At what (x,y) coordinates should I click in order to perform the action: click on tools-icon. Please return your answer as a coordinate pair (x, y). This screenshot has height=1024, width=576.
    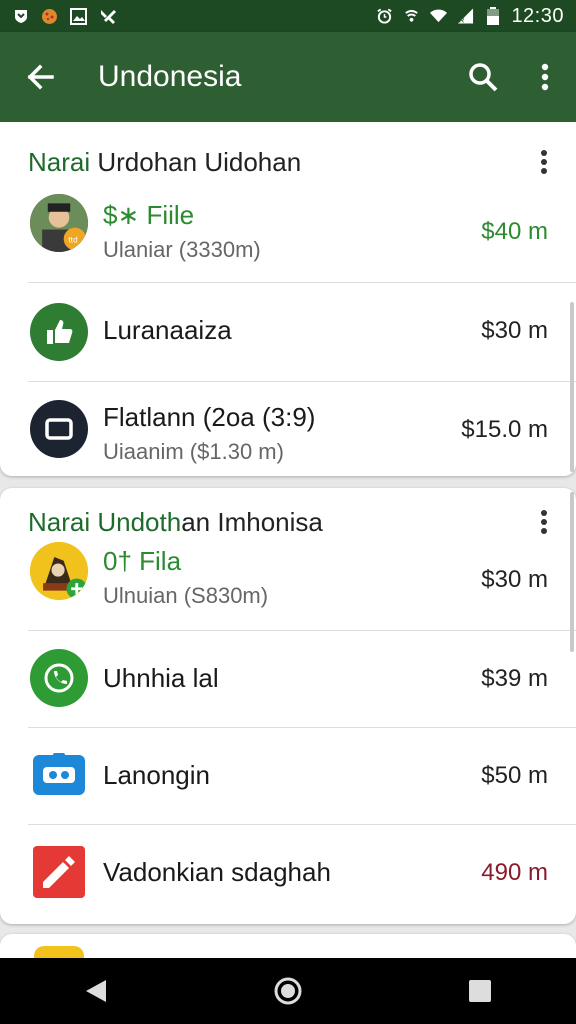
    Looking at the image, I should click on (107, 16).